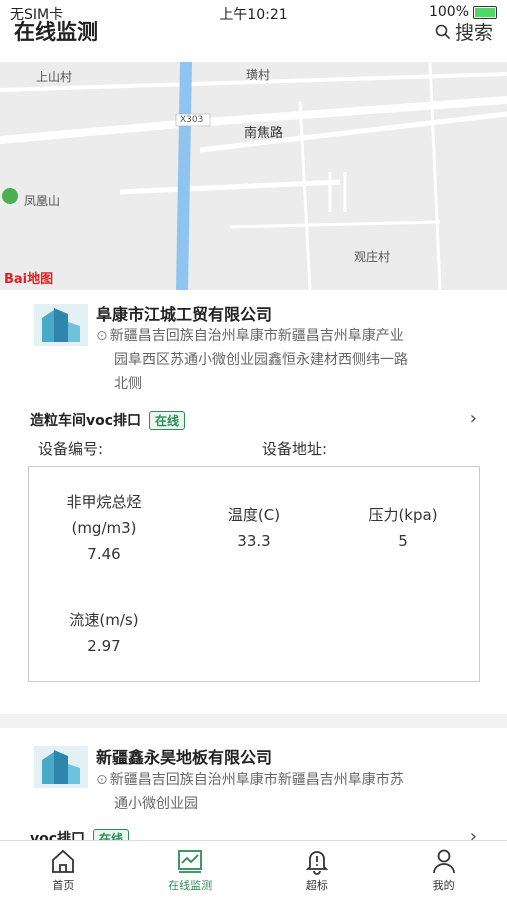 This screenshot has height=901, width=507. Describe the element at coordinates (485, 12) in the screenshot. I see `battery-icon` at that location.